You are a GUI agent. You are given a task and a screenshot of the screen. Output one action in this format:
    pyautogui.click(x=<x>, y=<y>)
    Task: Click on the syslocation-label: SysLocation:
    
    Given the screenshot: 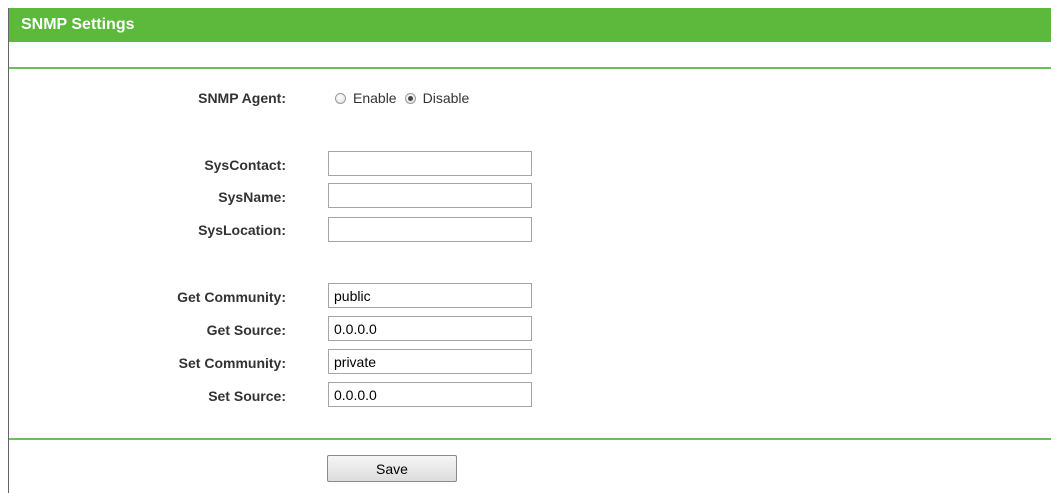 What is the action you would take?
    pyautogui.click(x=242, y=230)
    